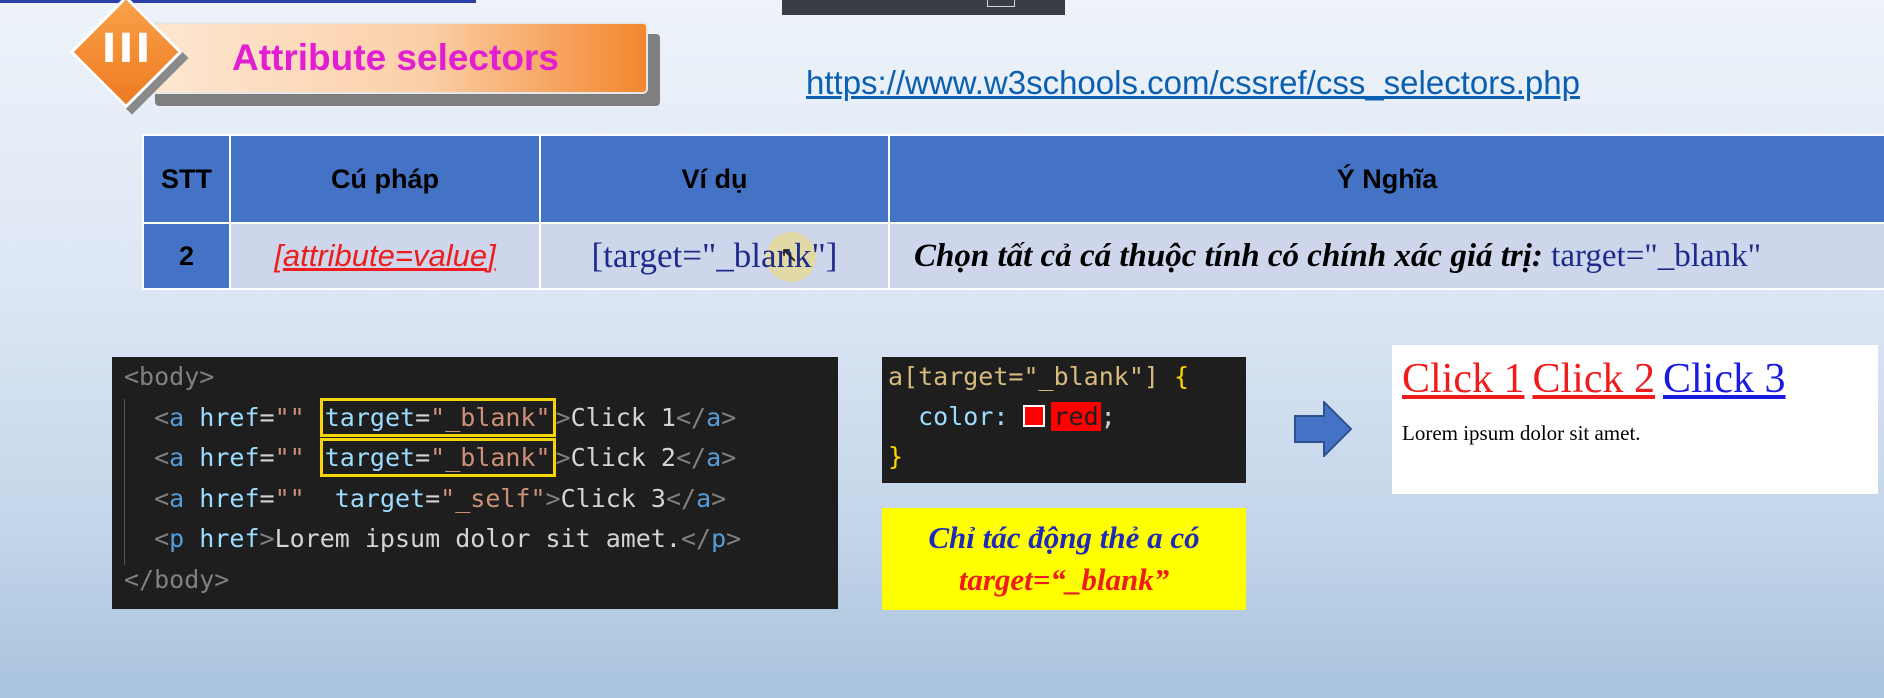 The image size is (1884, 698). Describe the element at coordinates (1064, 537) in the screenshot. I see `note-line-1: Chỉ tác động thẻ a có` at that location.